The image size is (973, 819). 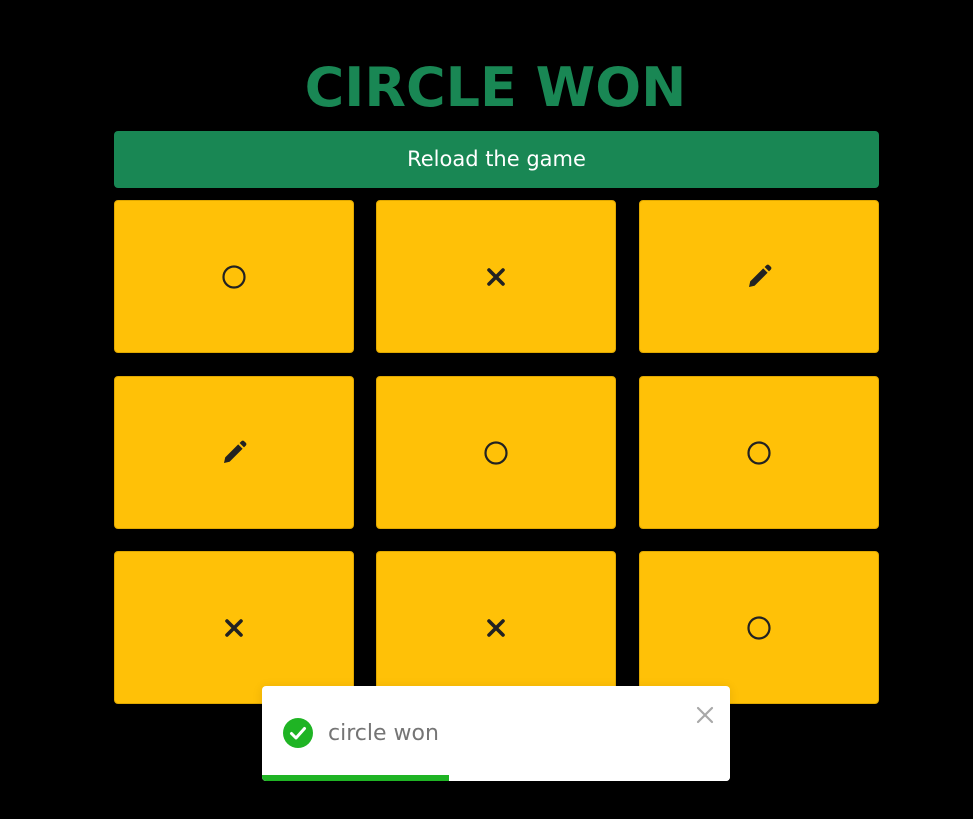 What do you see at coordinates (356, 778) in the screenshot?
I see `toast-progress-bar` at bounding box center [356, 778].